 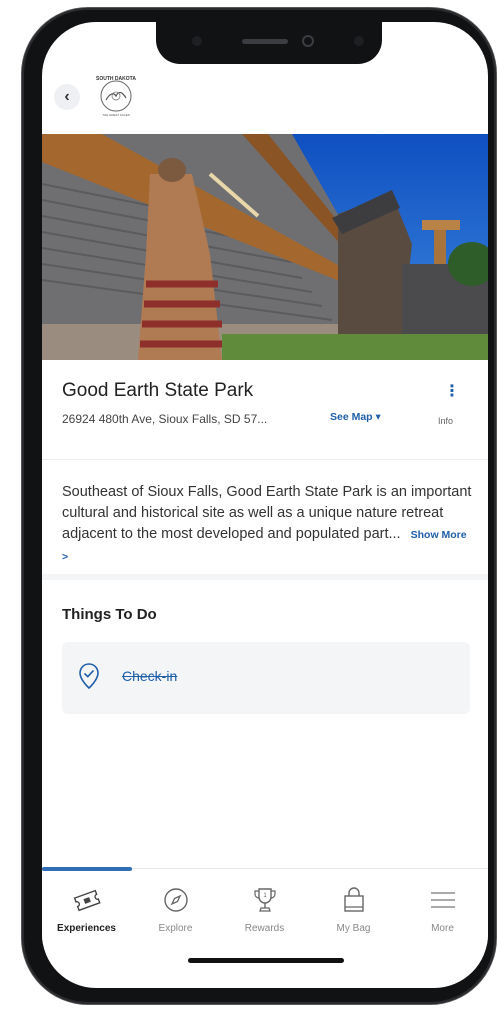 I want to click on tab-experiences: Experiences, so click(x=86, y=907).